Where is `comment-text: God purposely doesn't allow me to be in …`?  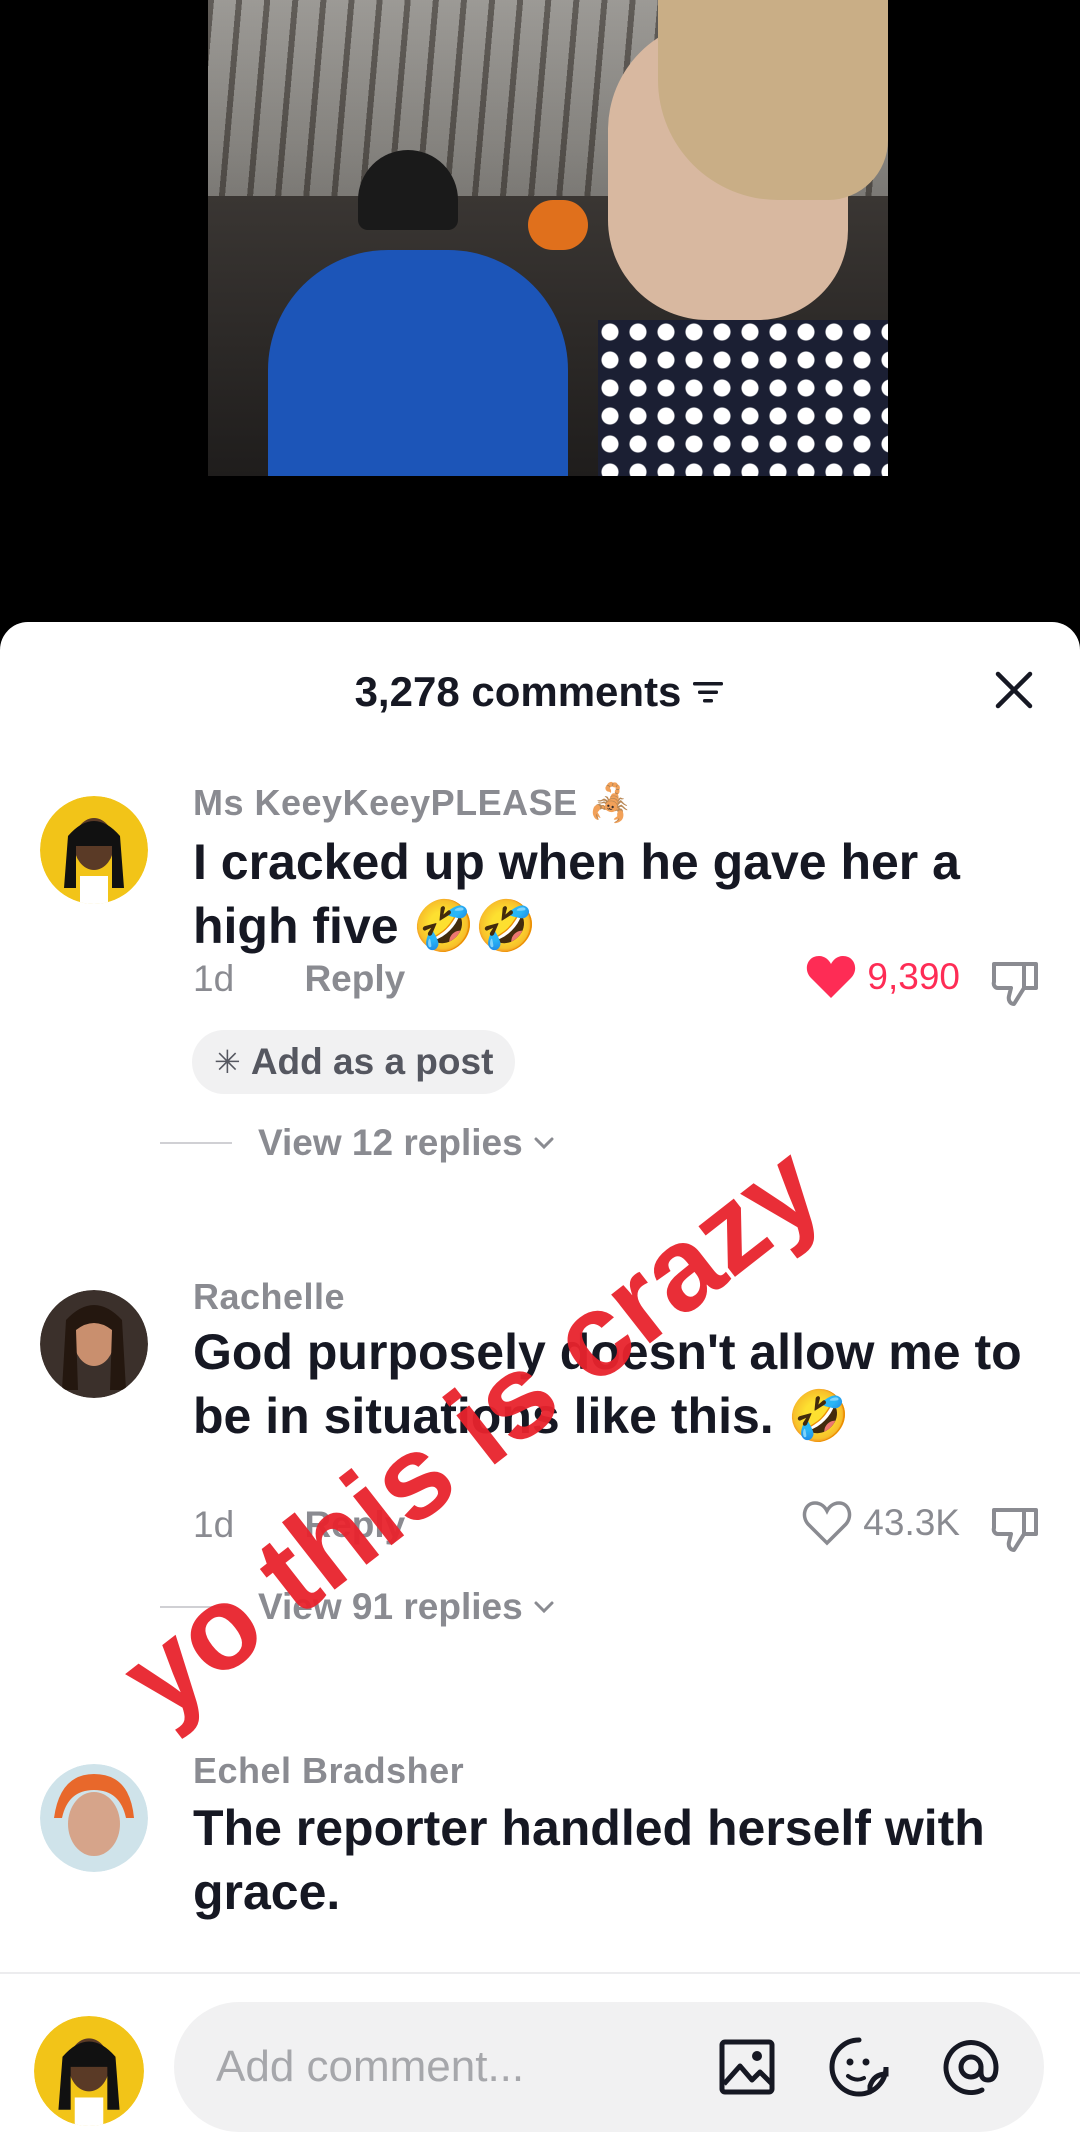 comment-text: God purposely doesn't allow me to be in … is located at coordinates (607, 1384).